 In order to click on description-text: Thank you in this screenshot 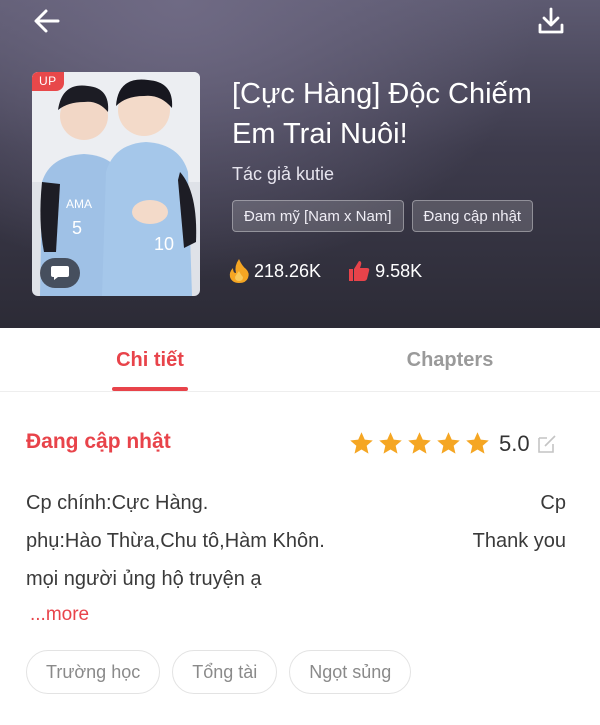, I will do `click(519, 541)`.